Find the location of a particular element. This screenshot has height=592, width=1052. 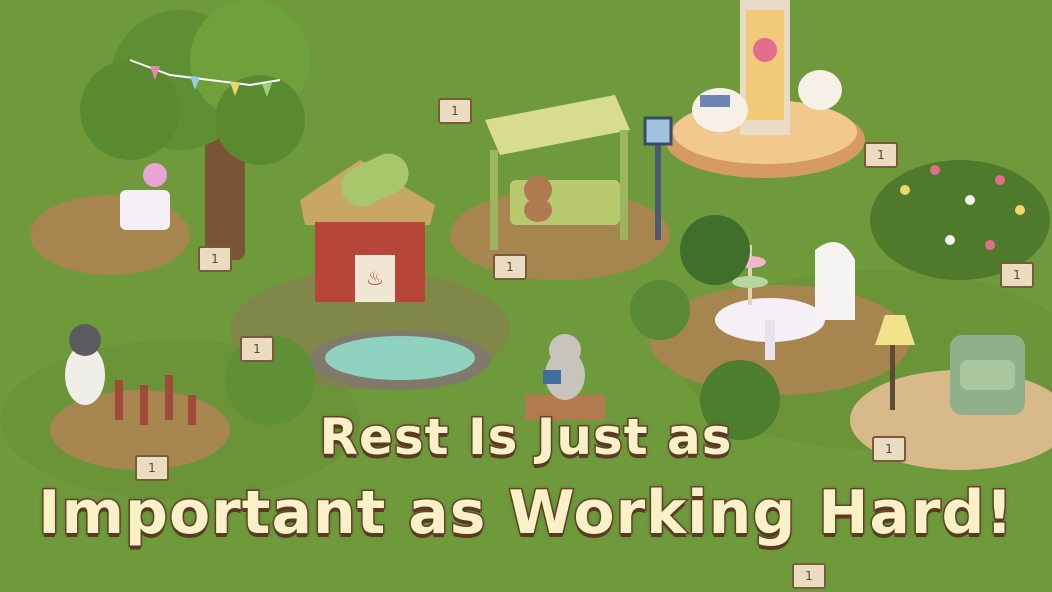

headline-line-1: Rest Is Just as is located at coordinates (525, 437).